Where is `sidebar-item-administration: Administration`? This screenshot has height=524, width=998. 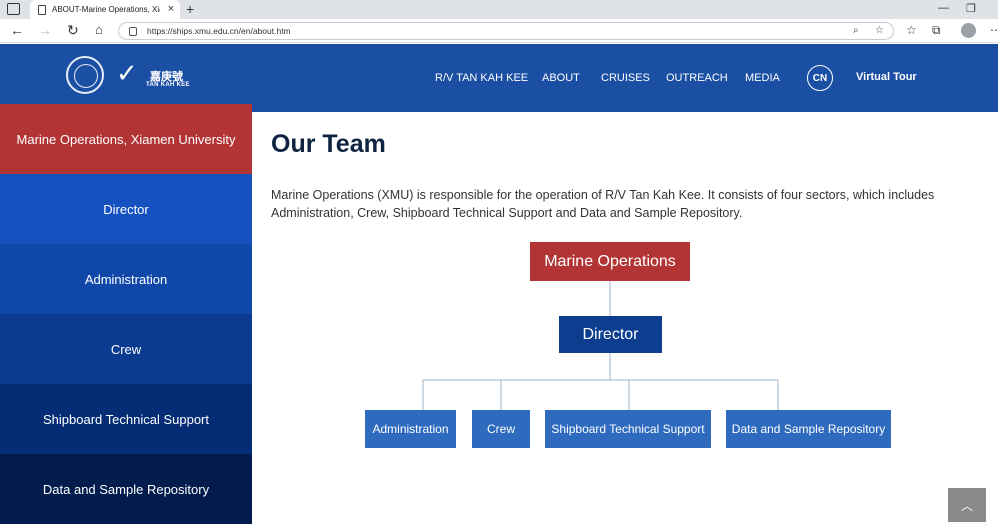 sidebar-item-administration: Administration is located at coordinates (126, 279).